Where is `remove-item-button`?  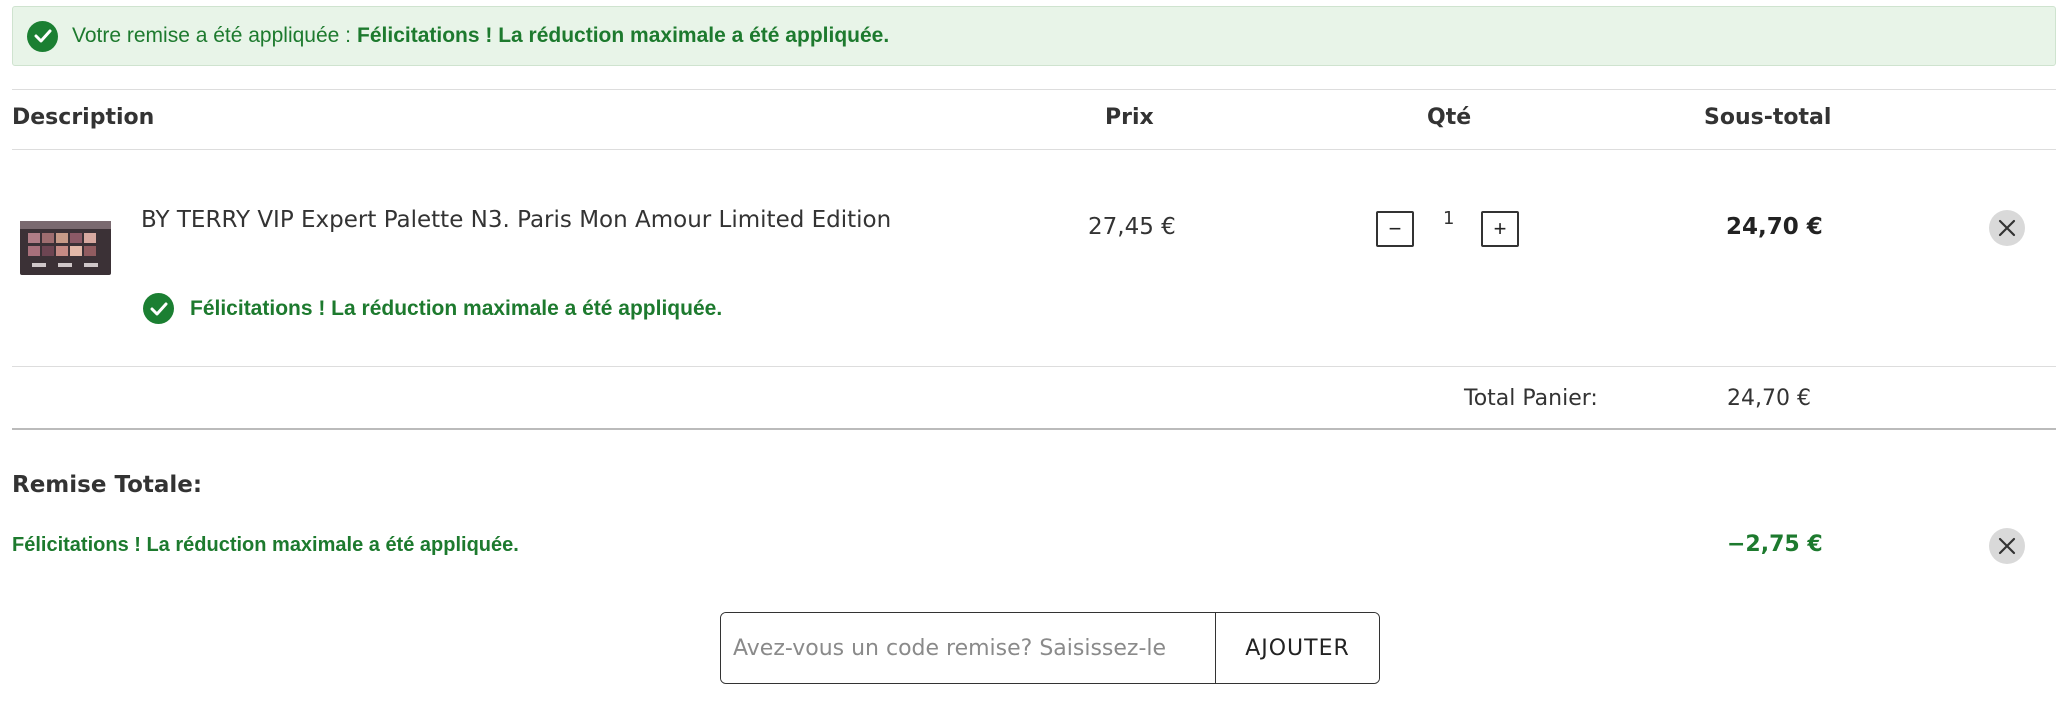
remove-item-button is located at coordinates (2007, 228).